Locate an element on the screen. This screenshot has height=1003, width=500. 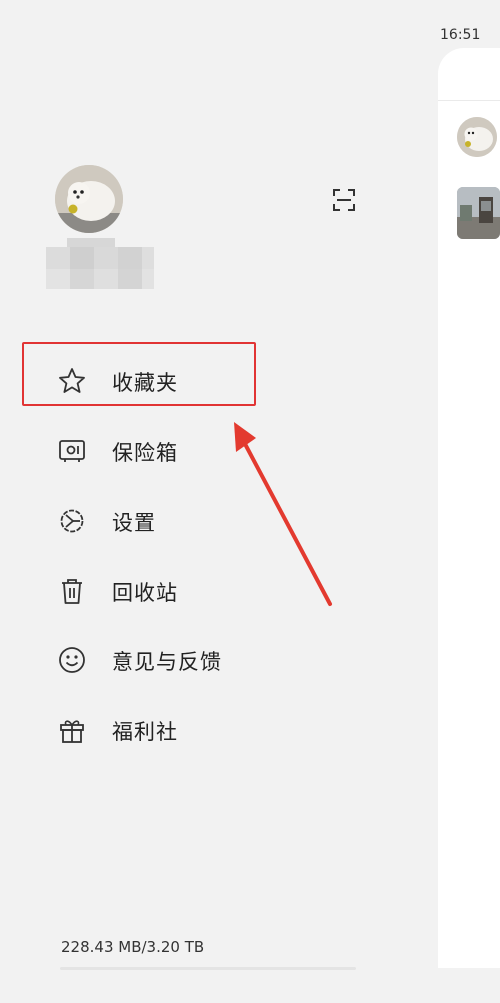
smile-icon is located at coordinates (72, 660).